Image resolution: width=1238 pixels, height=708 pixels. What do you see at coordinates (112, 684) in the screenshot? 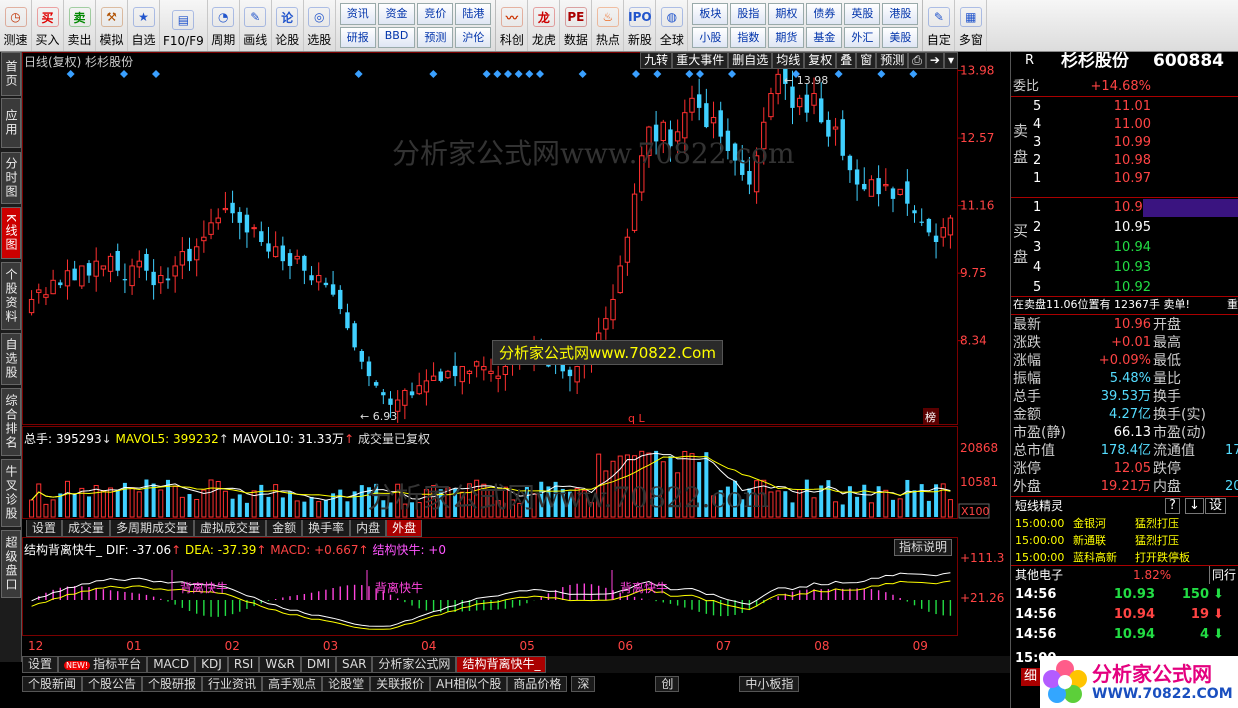
I see `news-tab-1: 个股公告` at bounding box center [112, 684].